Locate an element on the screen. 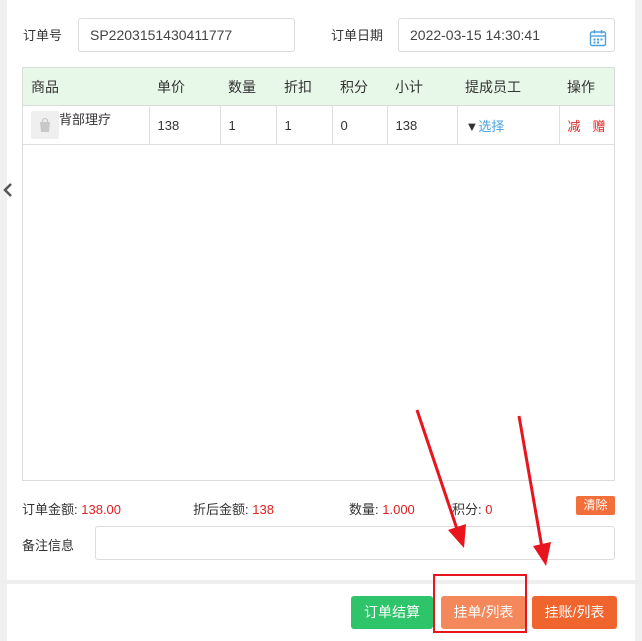 This screenshot has width=642, height=641. remark-label: 备注信息 is located at coordinates (48, 545).